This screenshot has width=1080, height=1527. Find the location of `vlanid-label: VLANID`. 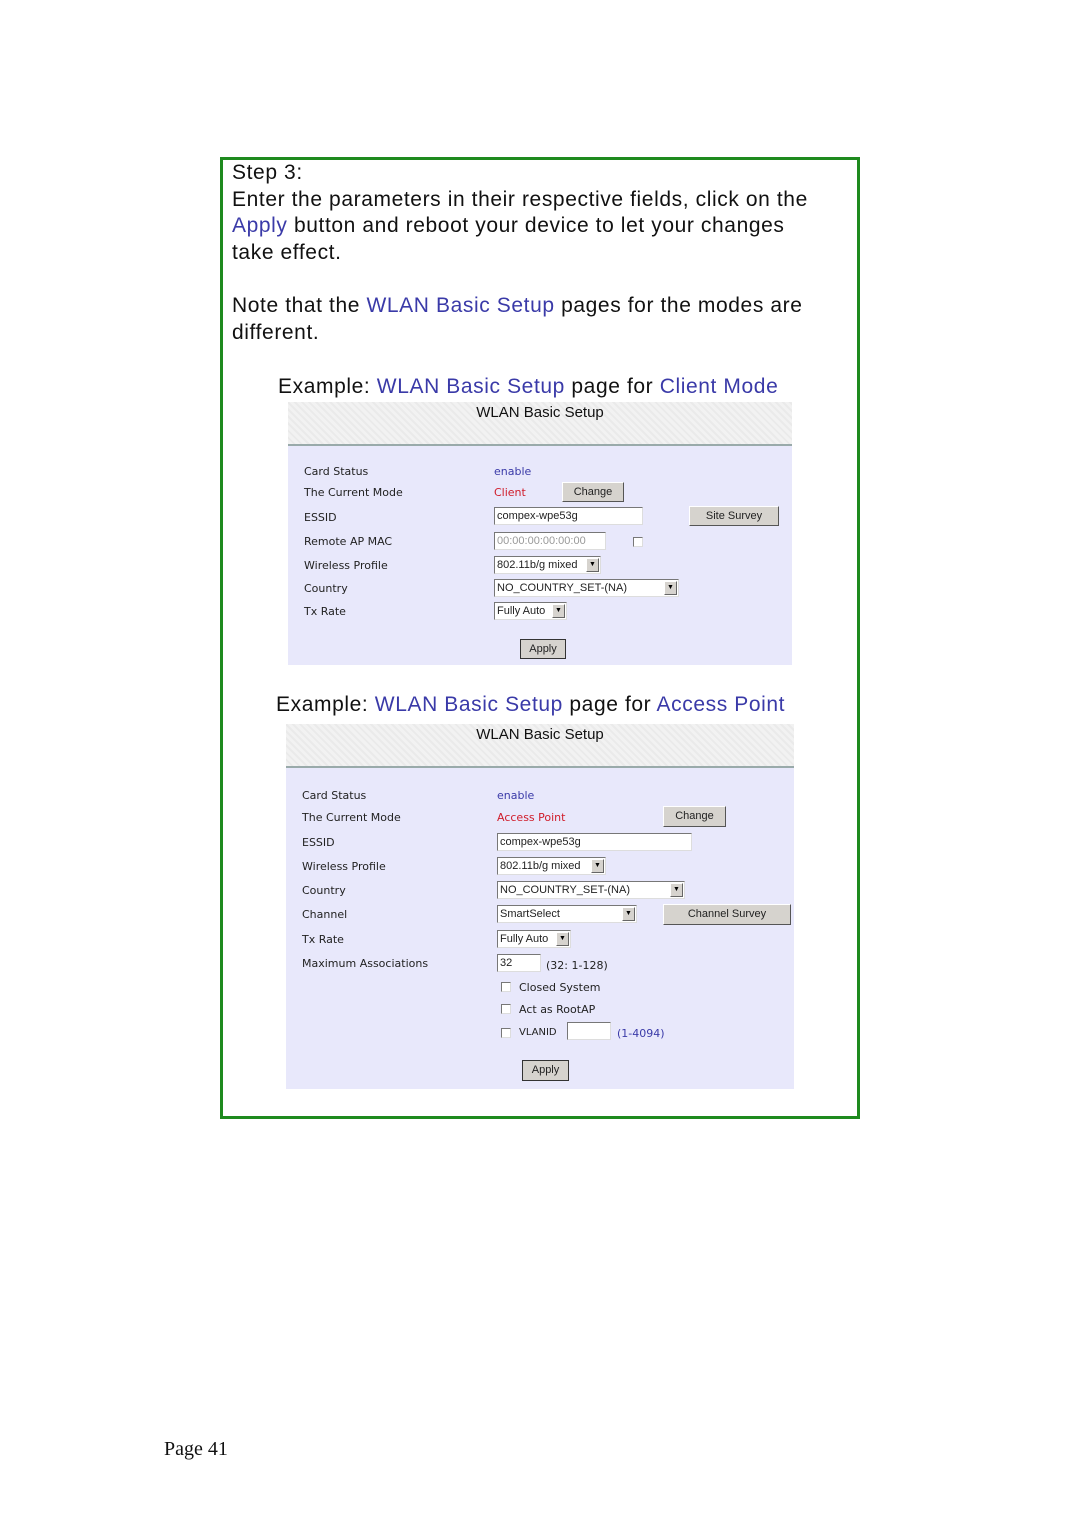

vlanid-label: VLANID is located at coordinates (538, 1032).